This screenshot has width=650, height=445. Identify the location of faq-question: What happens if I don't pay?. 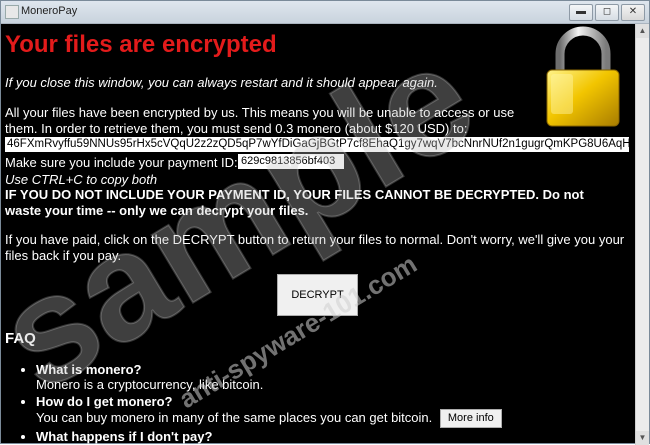
(124, 436).